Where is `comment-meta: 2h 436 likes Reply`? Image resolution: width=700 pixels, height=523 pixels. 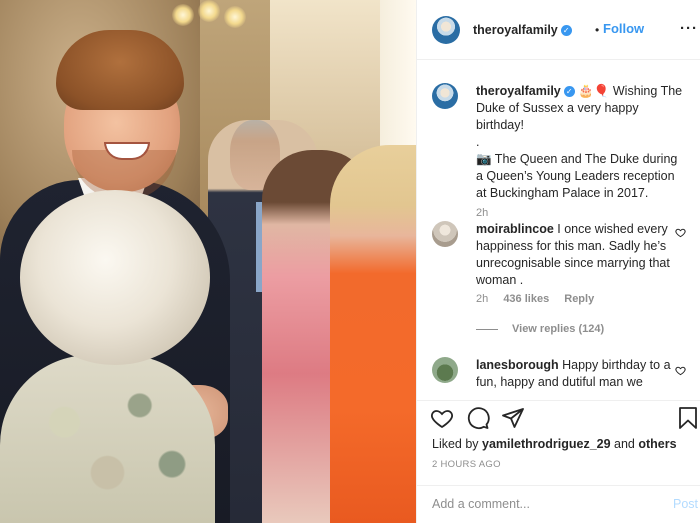 comment-meta: 2h 436 likes Reply is located at coordinates (541, 299).